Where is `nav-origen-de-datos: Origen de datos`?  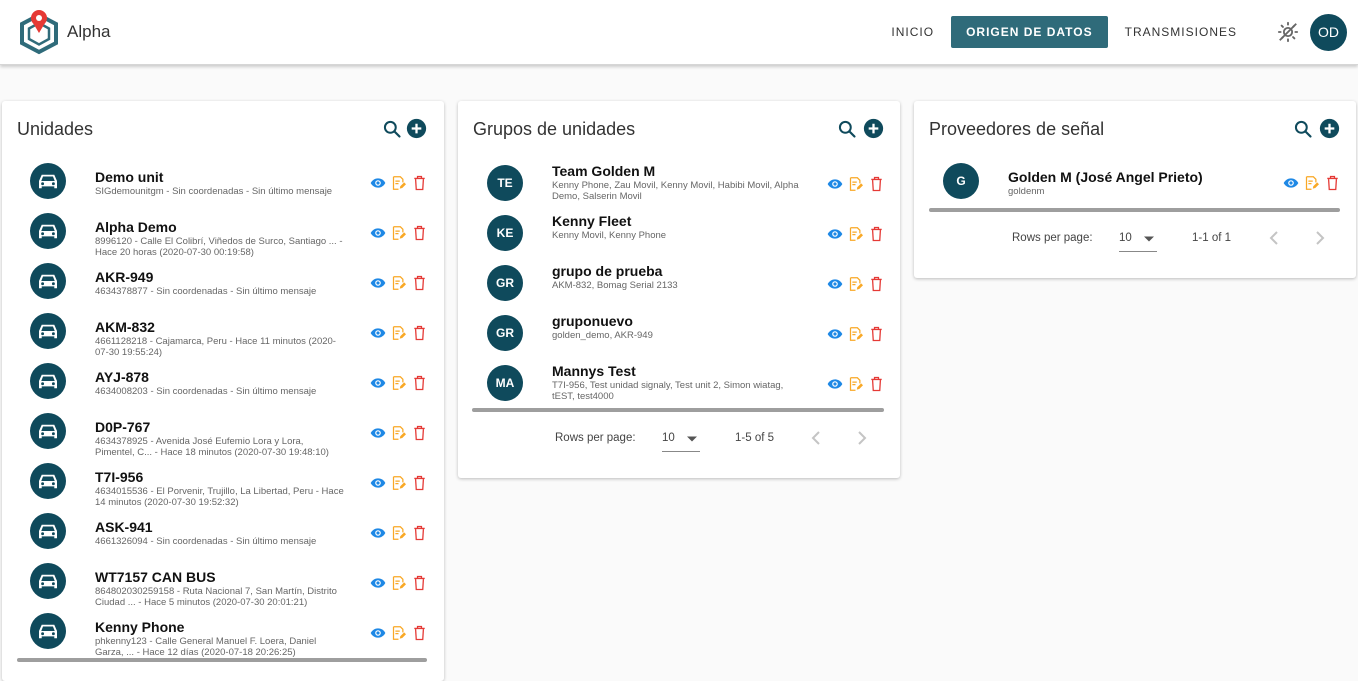
nav-origen-de-datos: Origen de datos is located at coordinates (1029, 32).